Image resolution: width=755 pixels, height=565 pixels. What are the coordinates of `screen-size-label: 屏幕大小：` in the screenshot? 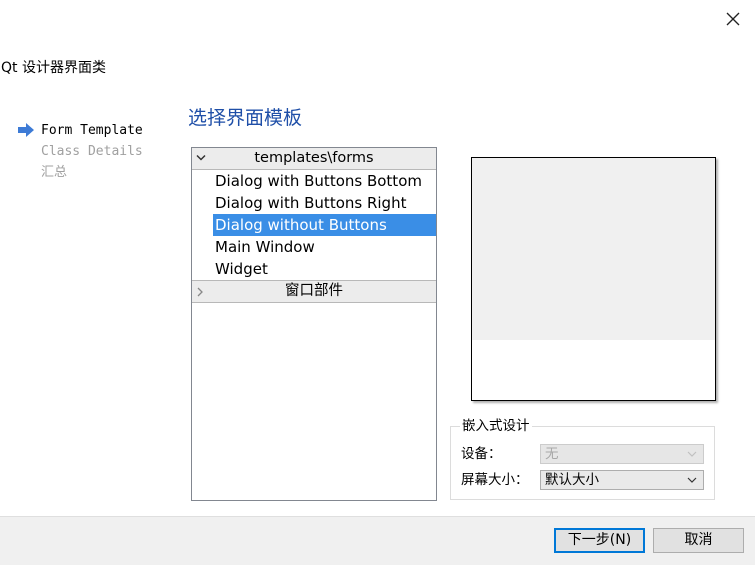 It's located at (495, 480).